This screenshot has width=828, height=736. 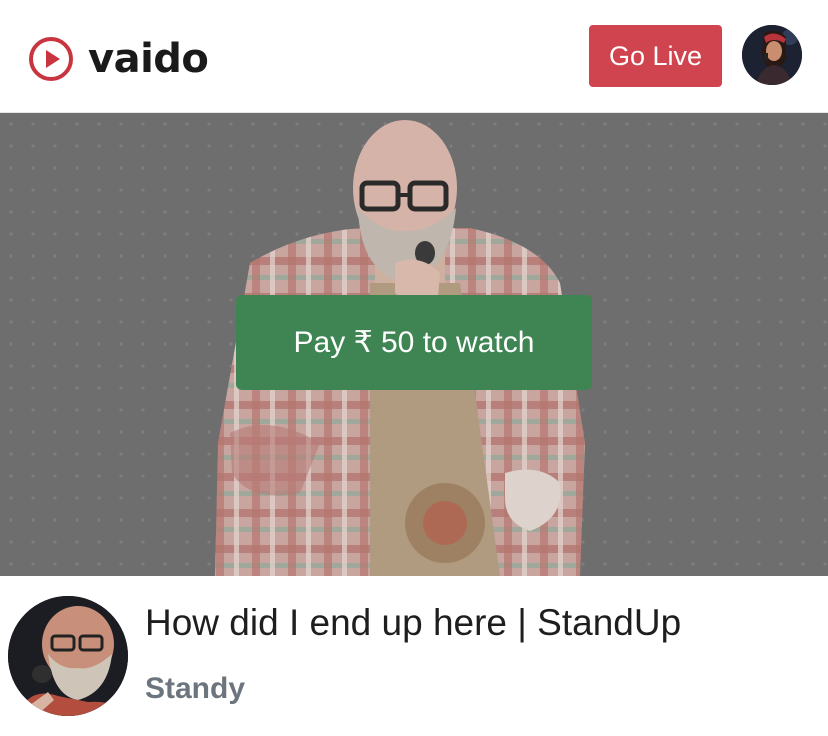 I want to click on brand-logo: vaido, so click(x=118, y=59).